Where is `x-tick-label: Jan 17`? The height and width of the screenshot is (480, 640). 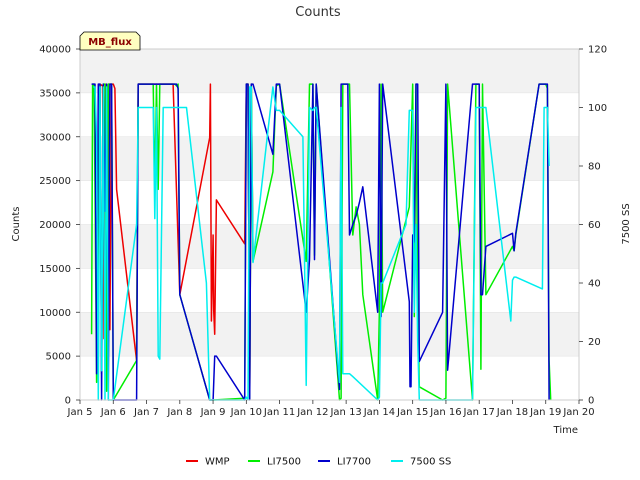 x-tick-label: Jan 17 is located at coordinates (479, 412).